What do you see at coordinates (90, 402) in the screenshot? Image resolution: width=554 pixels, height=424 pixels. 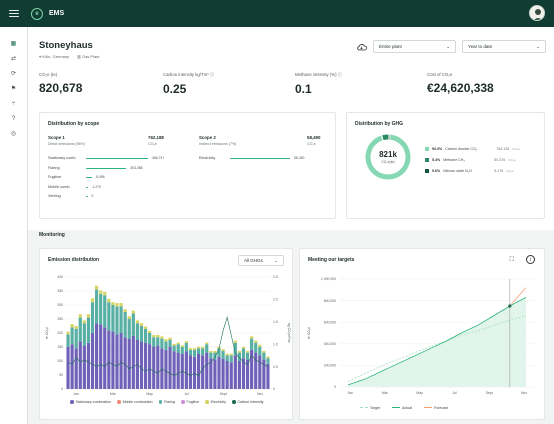 I see `legend-item: Stationary combustion` at bounding box center [90, 402].